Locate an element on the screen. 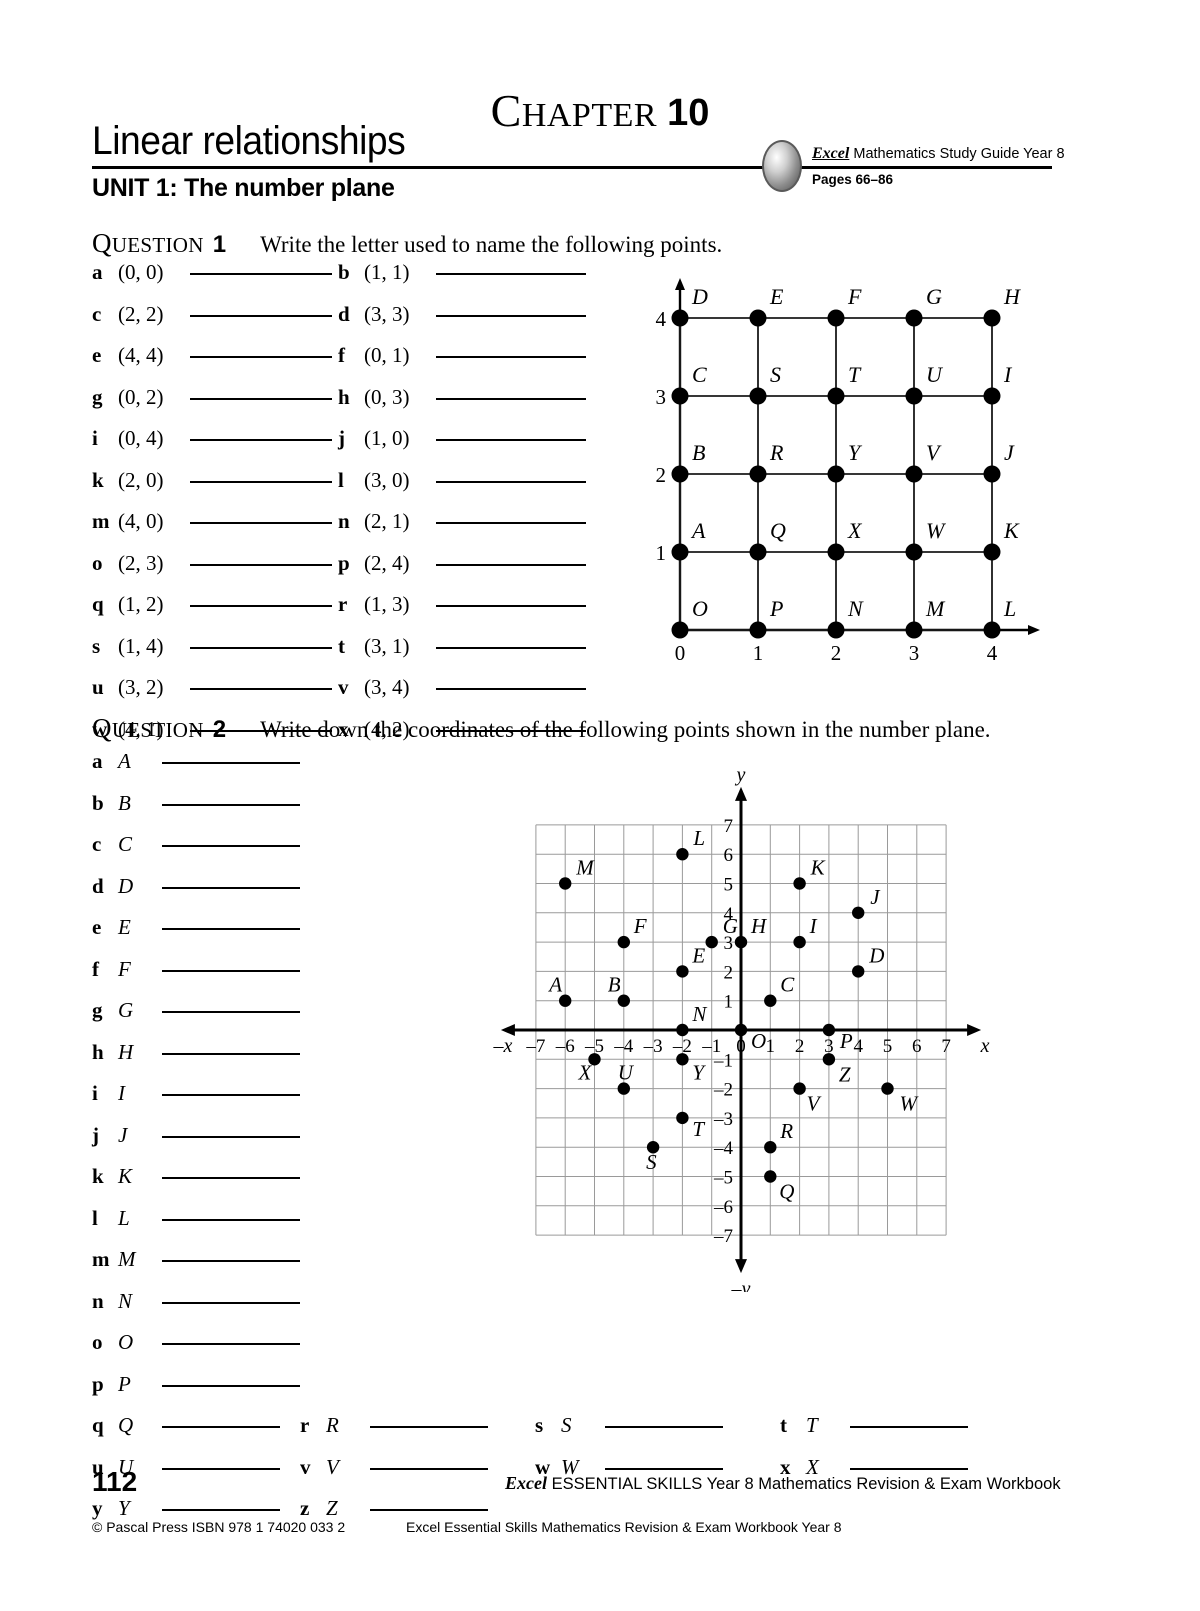 The width and height of the screenshot is (1200, 1611). item-letter: p is located at coordinates (98, 1383).